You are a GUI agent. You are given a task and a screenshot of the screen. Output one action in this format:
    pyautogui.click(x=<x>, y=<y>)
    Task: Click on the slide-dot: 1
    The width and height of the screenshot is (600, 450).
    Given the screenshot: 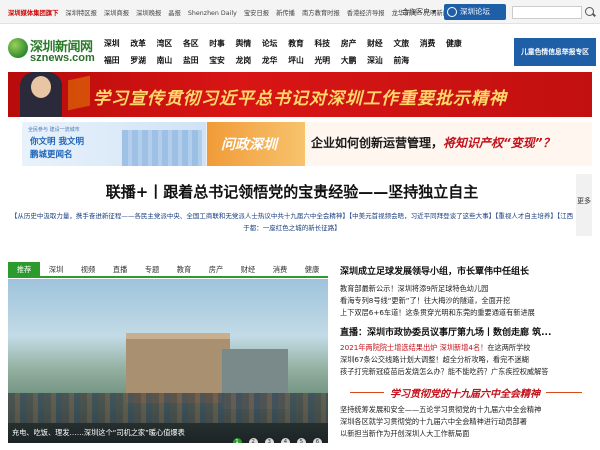 What is the action you would take?
    pyautogui.click(x=237, y=440)
    